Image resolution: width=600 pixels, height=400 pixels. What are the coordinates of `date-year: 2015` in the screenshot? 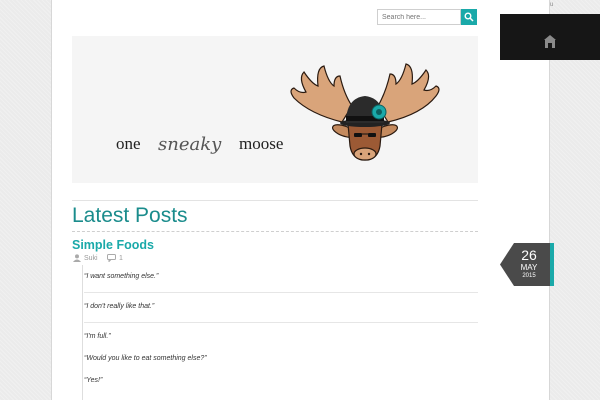 It's located at (529, 276).